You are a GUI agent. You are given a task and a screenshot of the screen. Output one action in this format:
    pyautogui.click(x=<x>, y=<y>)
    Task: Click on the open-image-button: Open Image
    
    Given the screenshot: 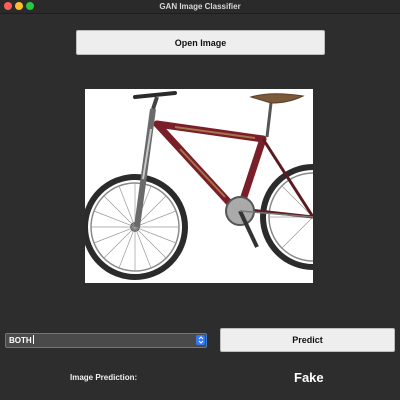 What is the action you would take?
    pyautogui.click(x=200, y=42)
    